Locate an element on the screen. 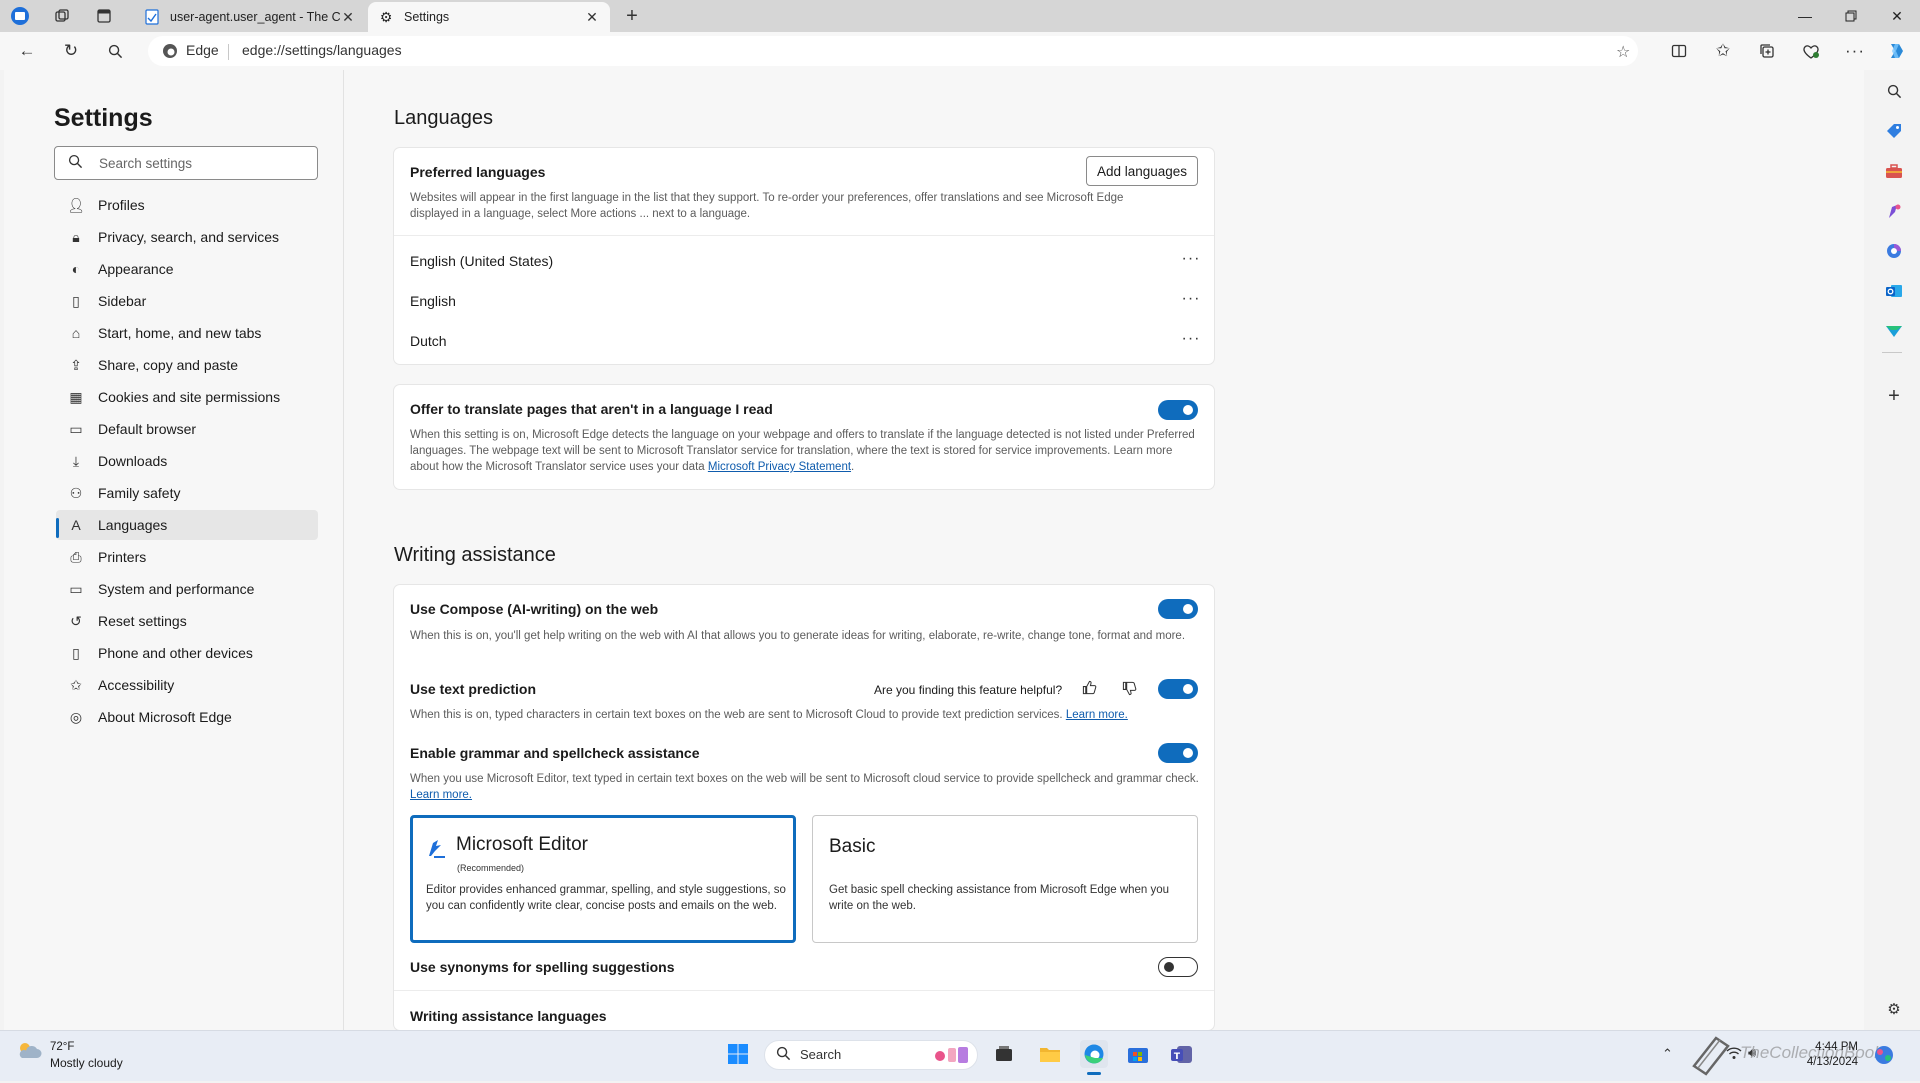  shopping-tag-icon is located at coordinates (1894, 131).